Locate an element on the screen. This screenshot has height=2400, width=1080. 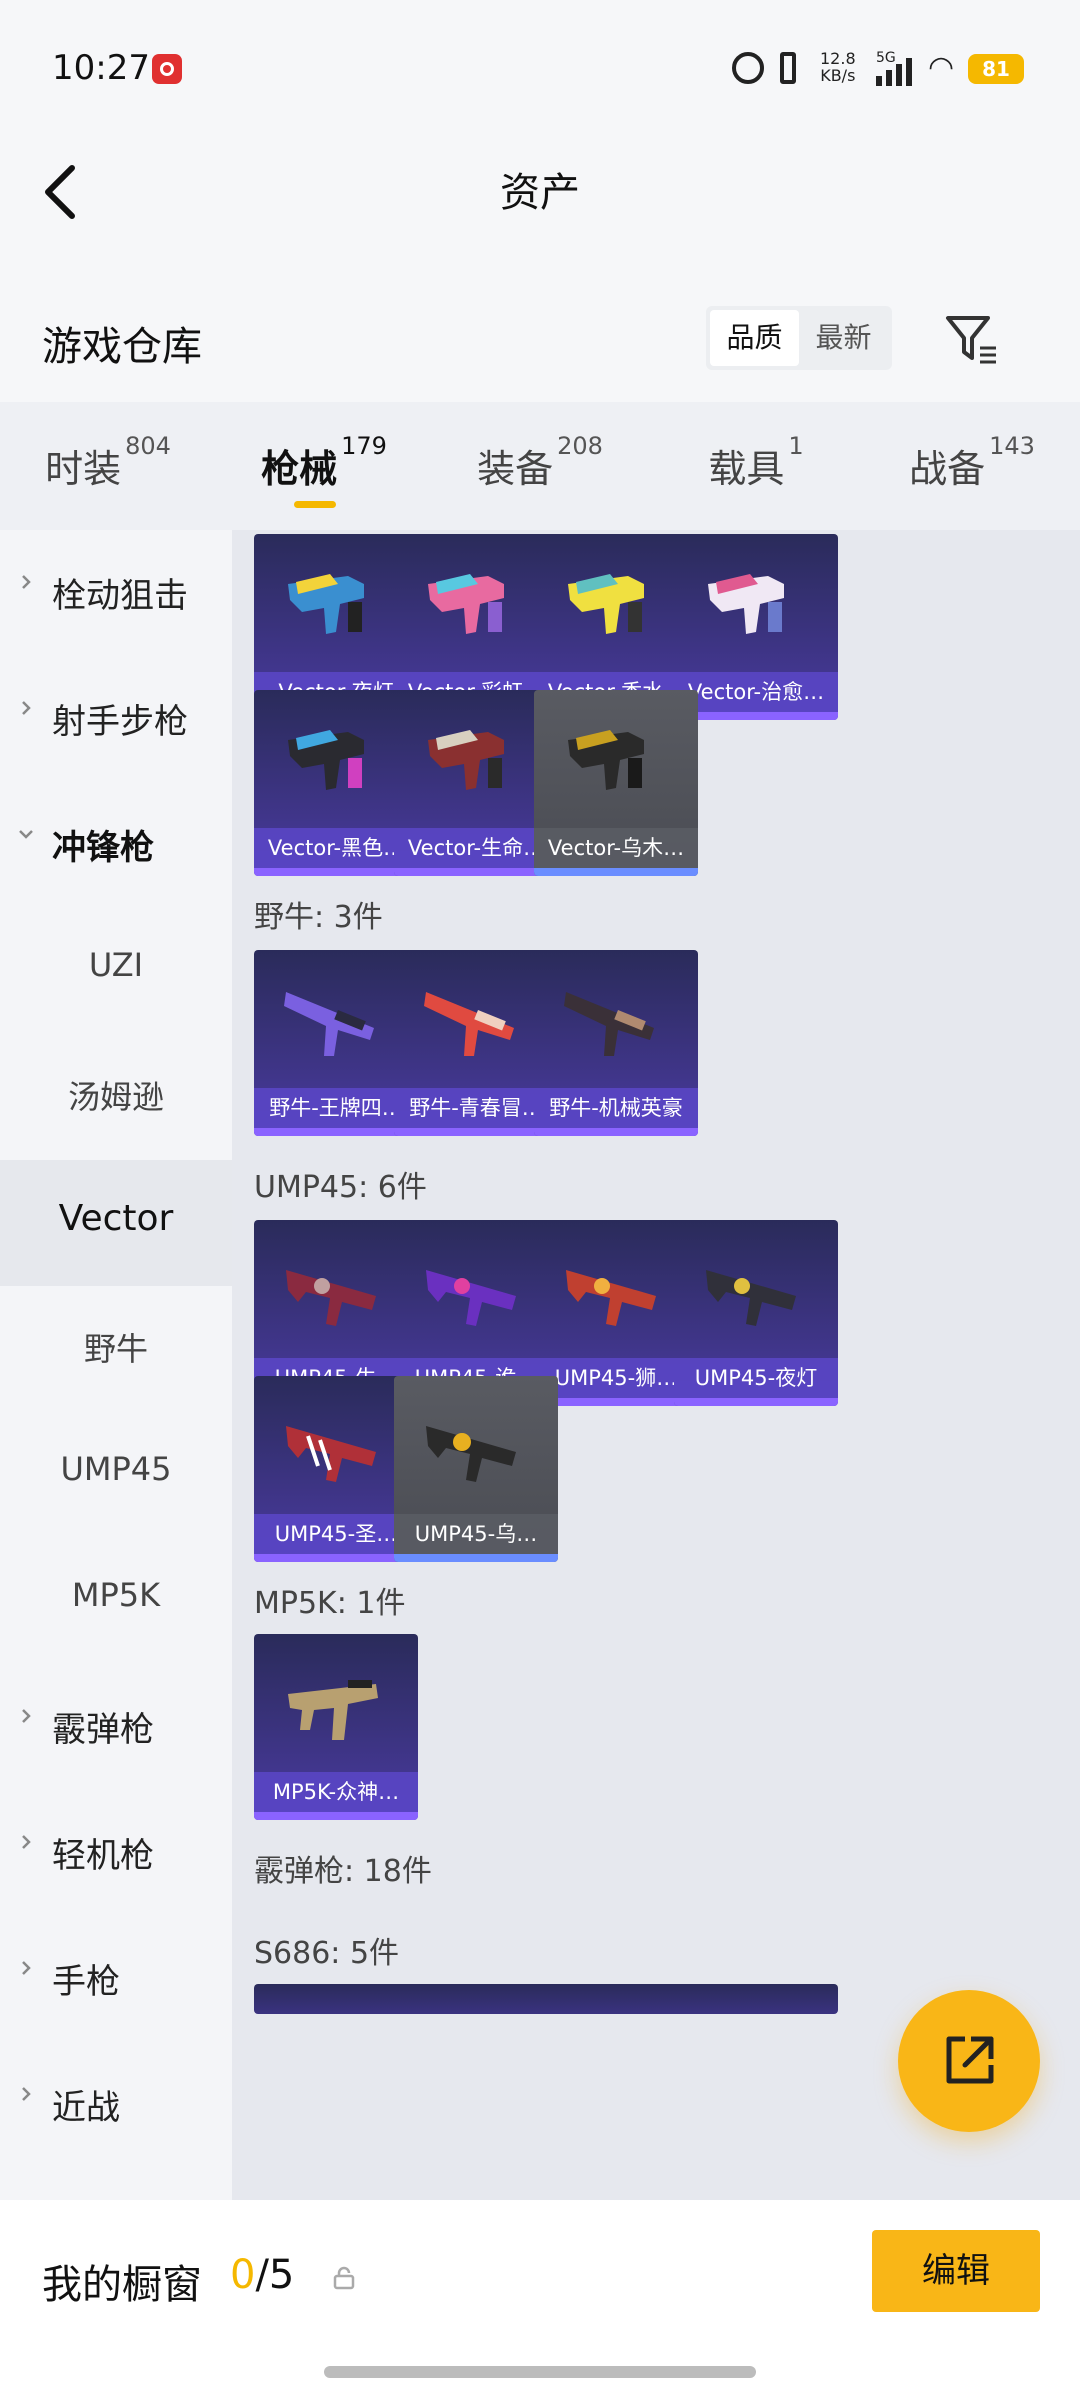
sort-quality-option: 品质 is located at coordinates (754, 338).